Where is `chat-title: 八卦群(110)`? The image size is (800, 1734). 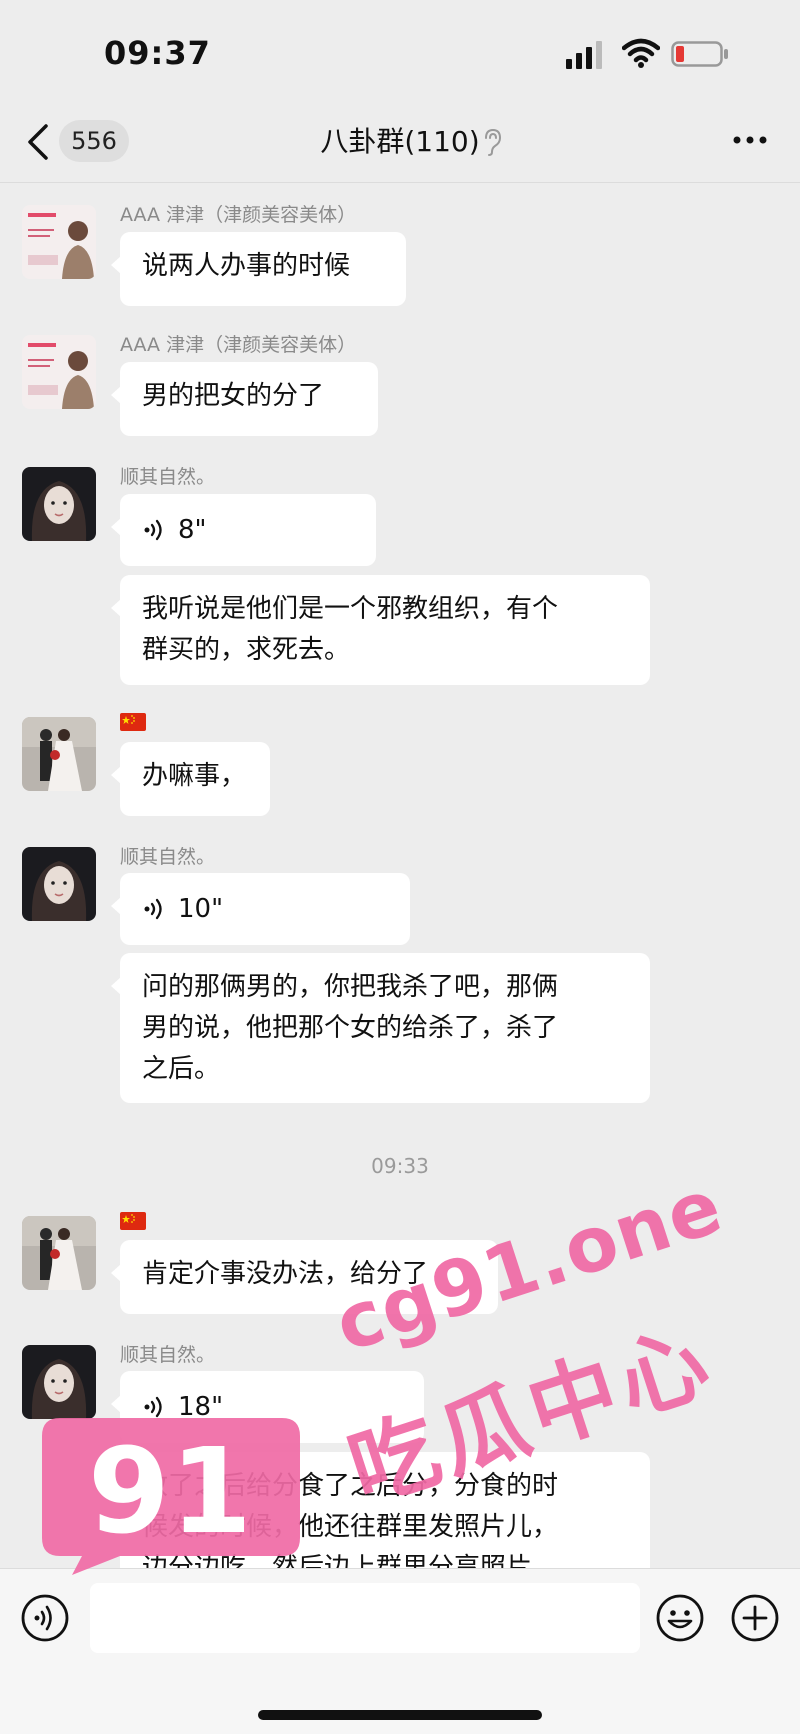 chat-title: 八卦群(110) is located at coordinates (400, 140).